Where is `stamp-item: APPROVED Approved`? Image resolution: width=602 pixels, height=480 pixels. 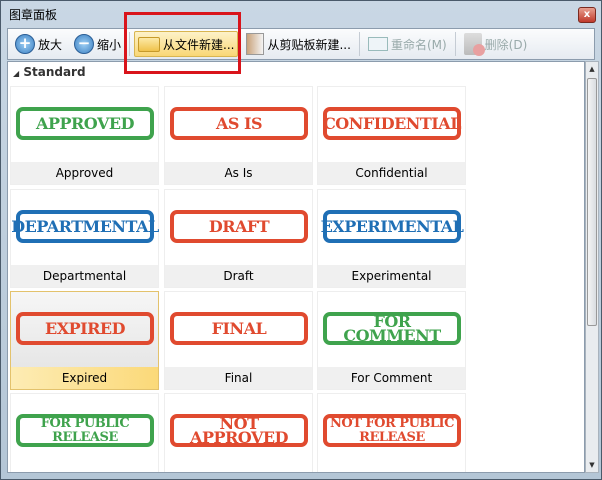 stamp-item: APPROVED Approved is located at coordinates (84, 135).